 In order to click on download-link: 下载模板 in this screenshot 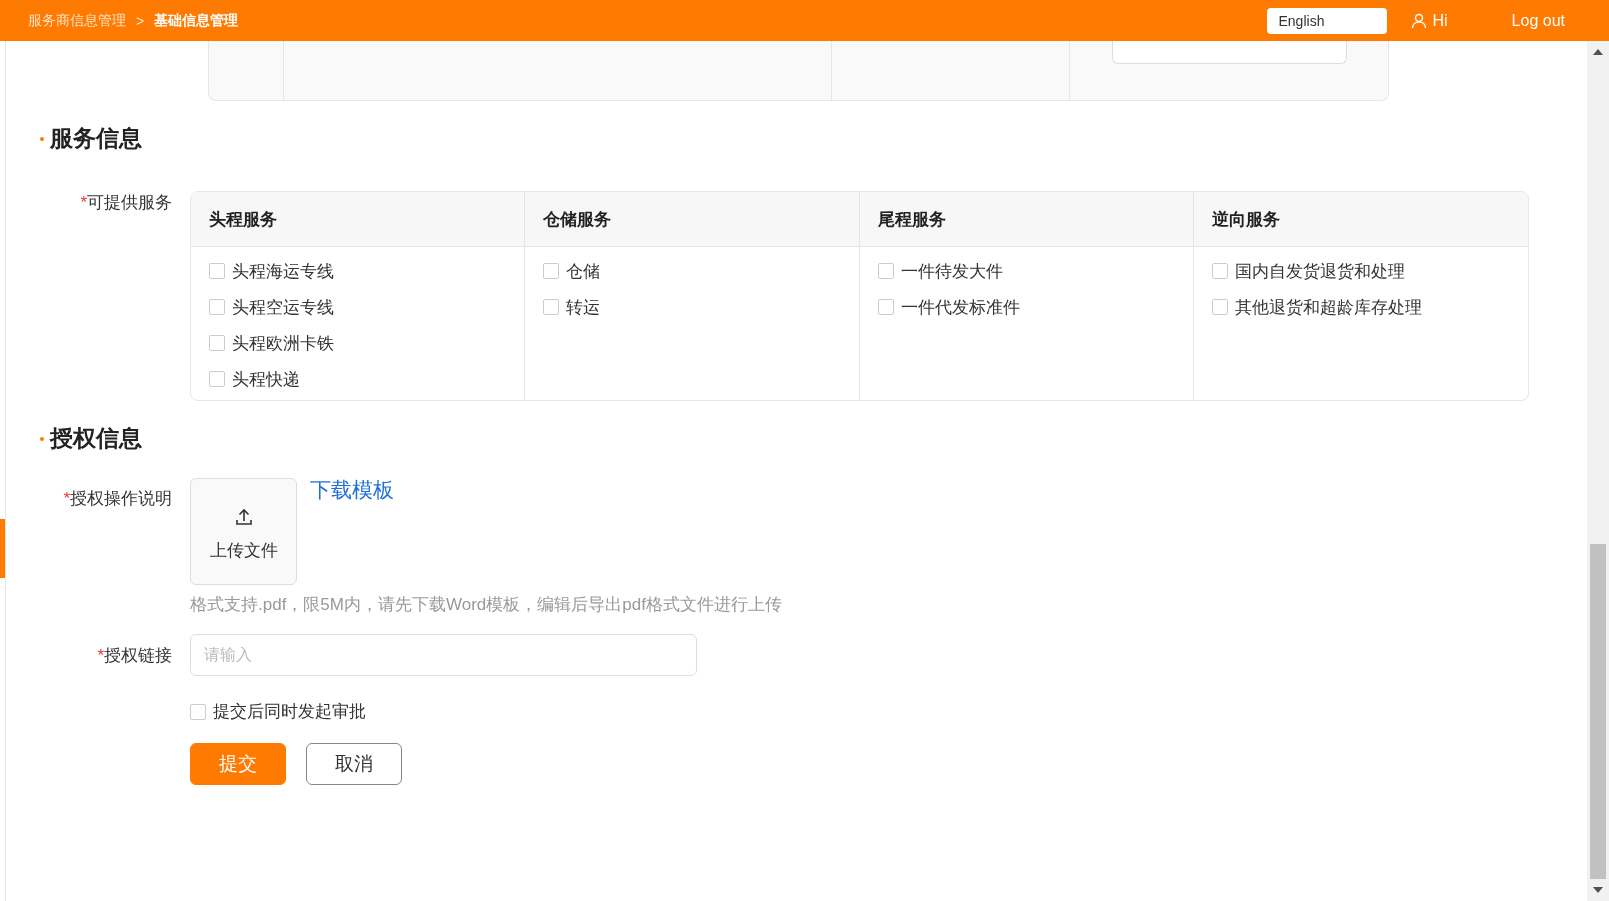, I will do `click(352, 530)`.